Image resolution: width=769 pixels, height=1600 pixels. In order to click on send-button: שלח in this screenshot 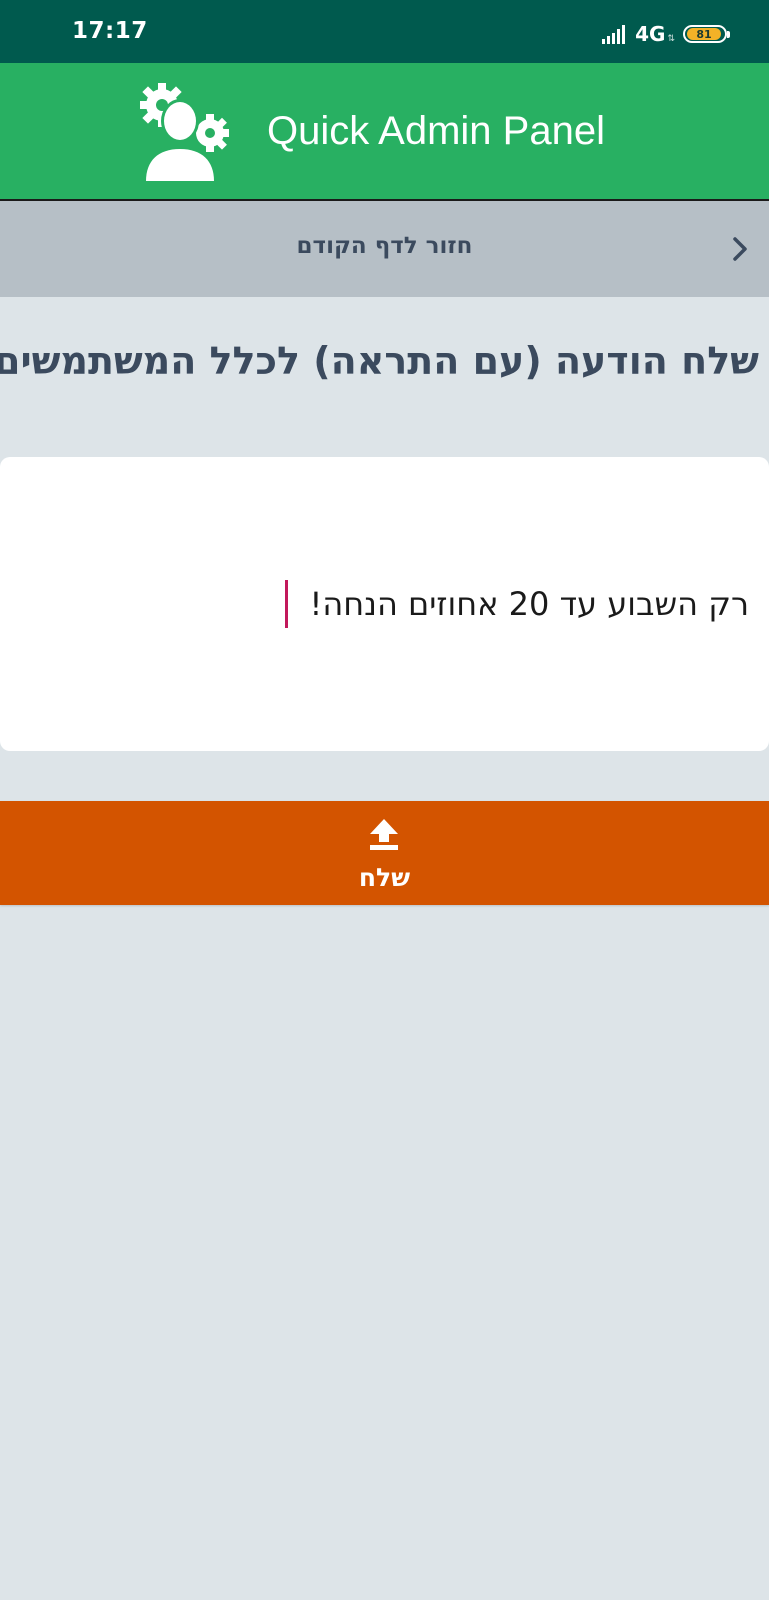, I will do `click(384, 853)`.